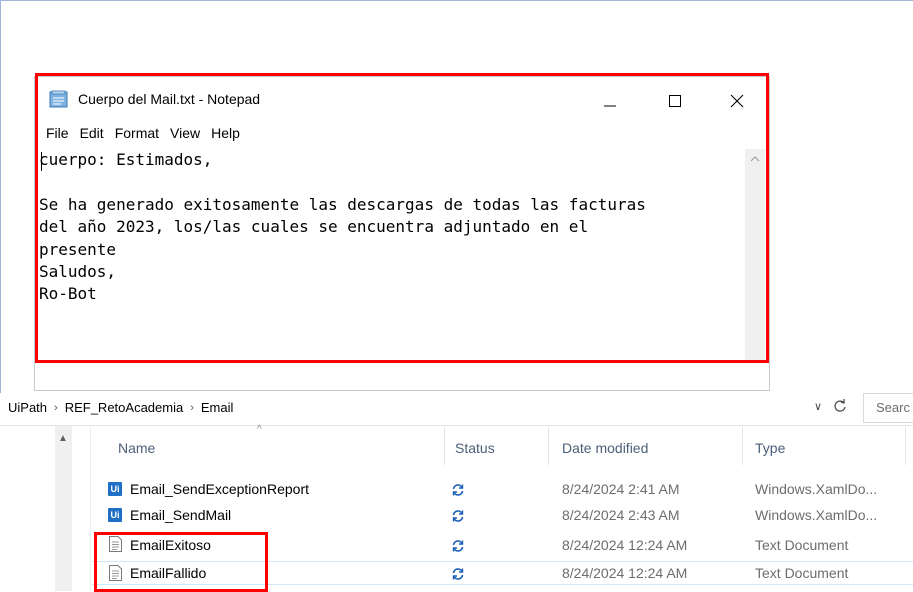  I want to click on scroll-up-arrow-icon: ▲, so click(63, 438).